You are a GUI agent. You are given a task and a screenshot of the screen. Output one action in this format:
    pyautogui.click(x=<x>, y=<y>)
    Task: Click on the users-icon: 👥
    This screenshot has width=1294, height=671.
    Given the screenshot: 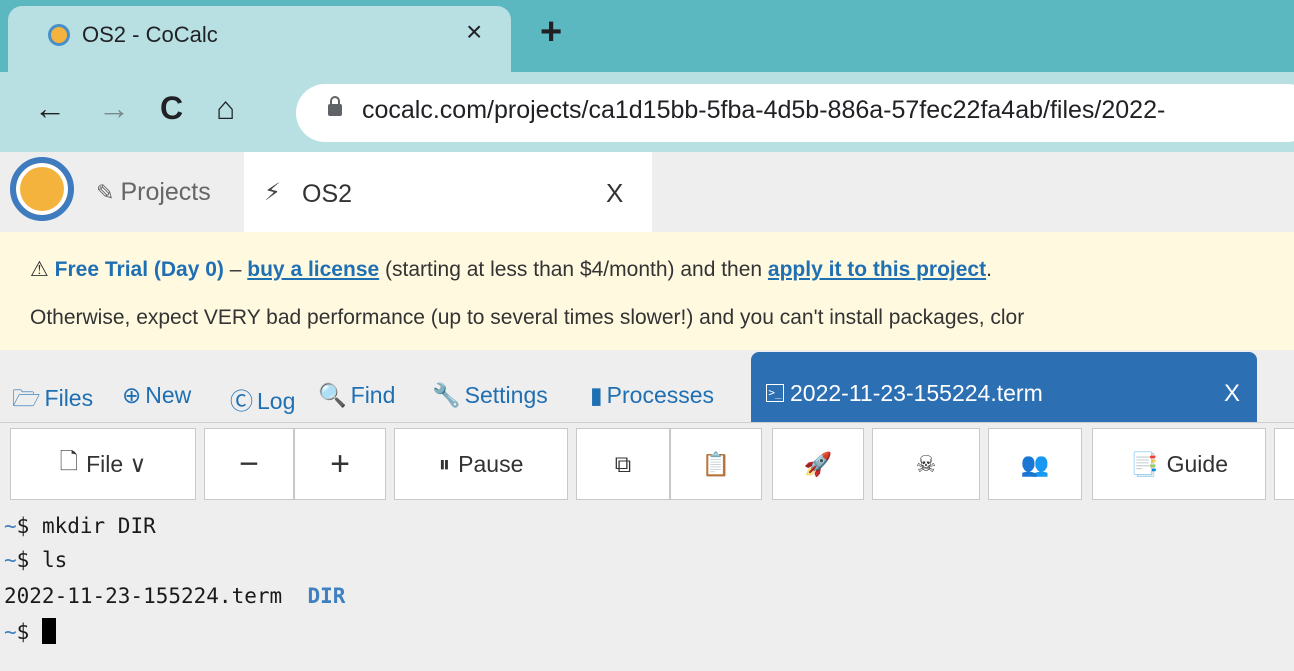 What is the action you would take?
    pyautogui.click(x=1035, y=463)
    